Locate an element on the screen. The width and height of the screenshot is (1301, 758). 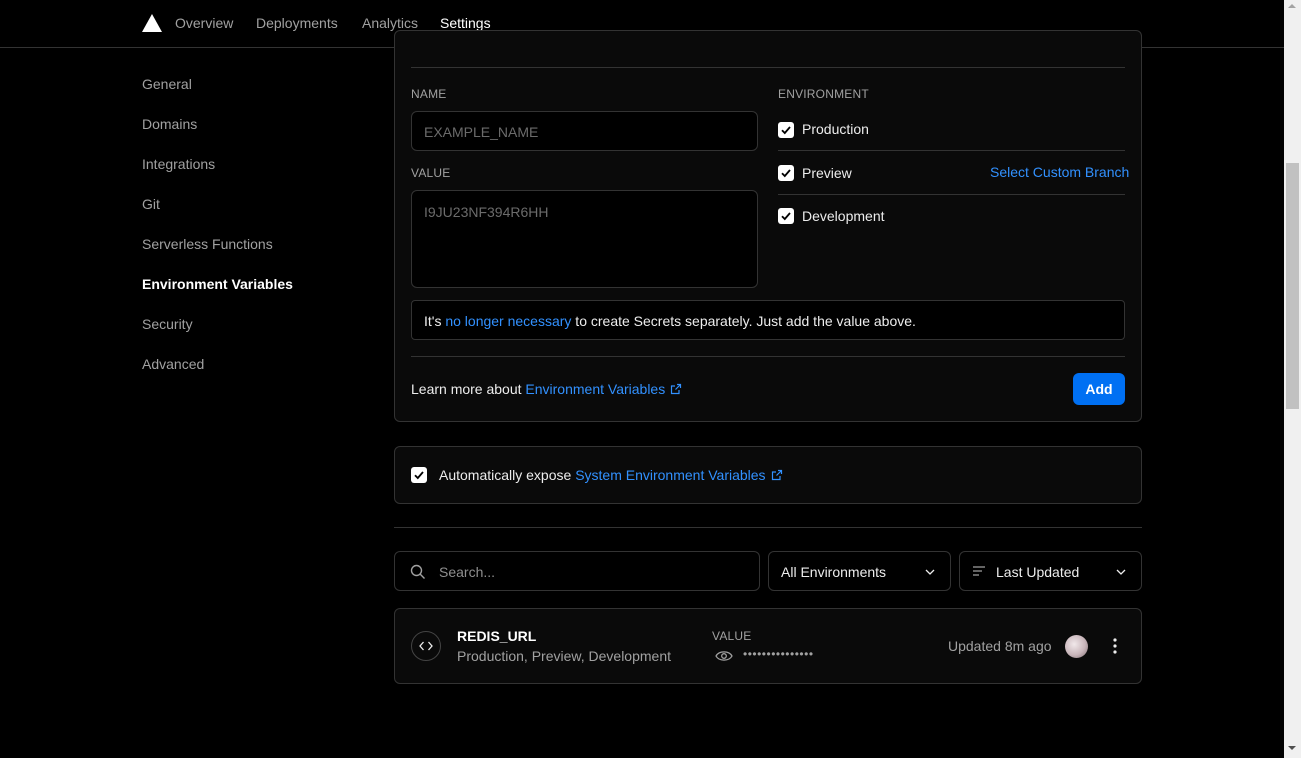
development-label: Development is located at coordinates (843, 216).